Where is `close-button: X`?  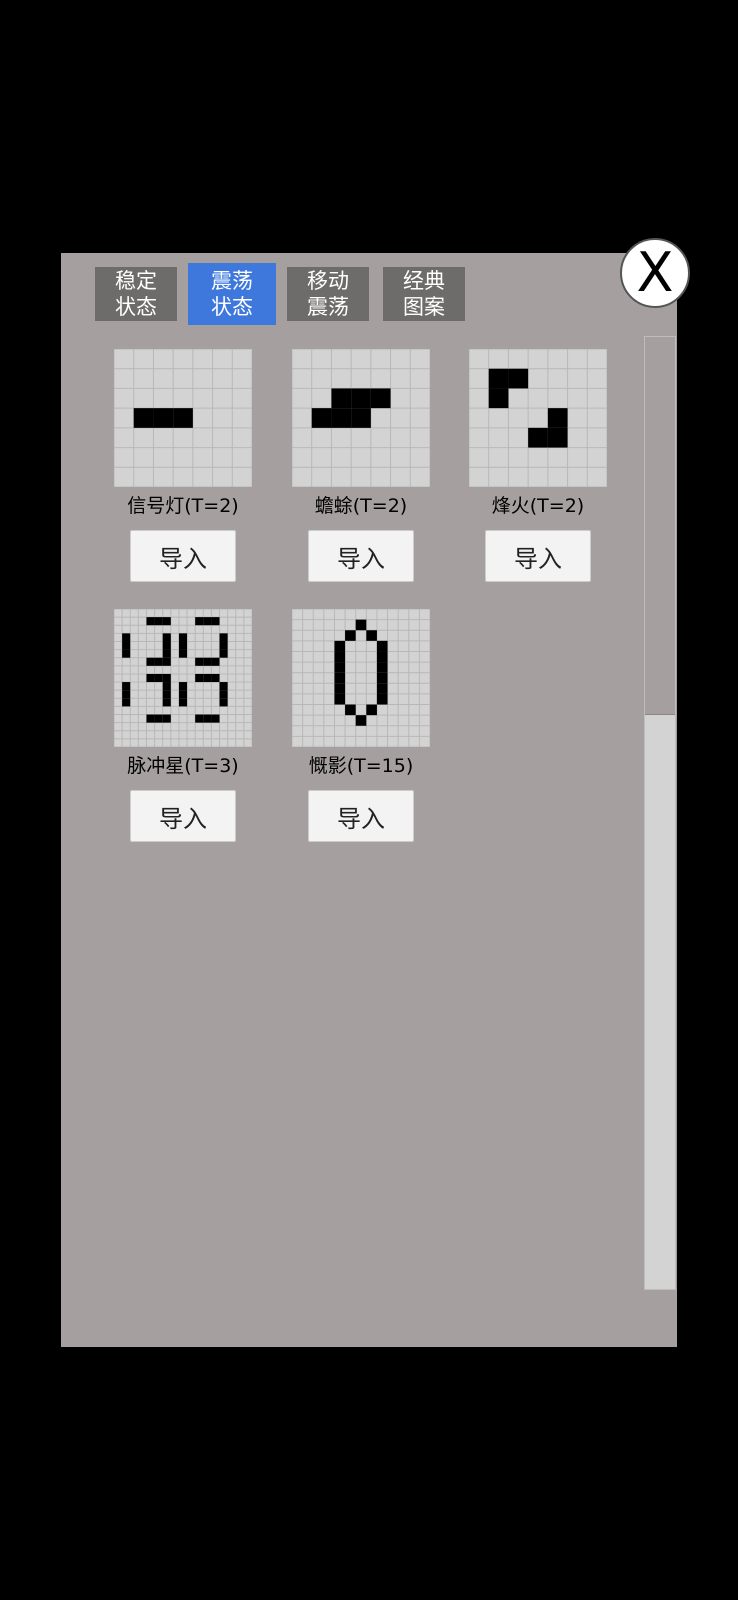
close-button: X is located at coordinates (655, 273).